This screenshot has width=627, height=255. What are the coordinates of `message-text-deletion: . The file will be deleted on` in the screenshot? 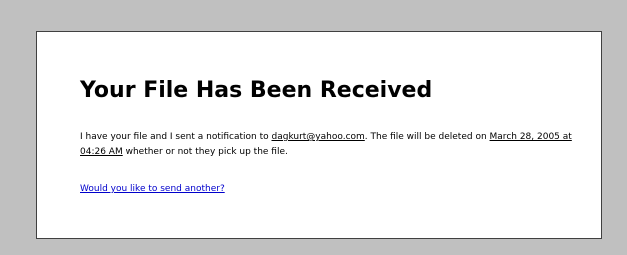 It's located at (427, 137).